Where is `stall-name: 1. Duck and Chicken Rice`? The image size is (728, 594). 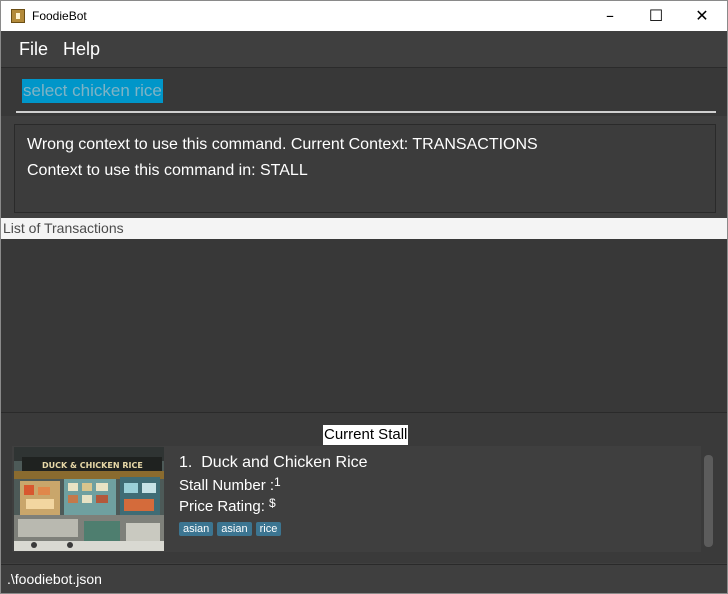
stall-name: 1. Duck and Chicken Rice is located at coordinates (273, 463).